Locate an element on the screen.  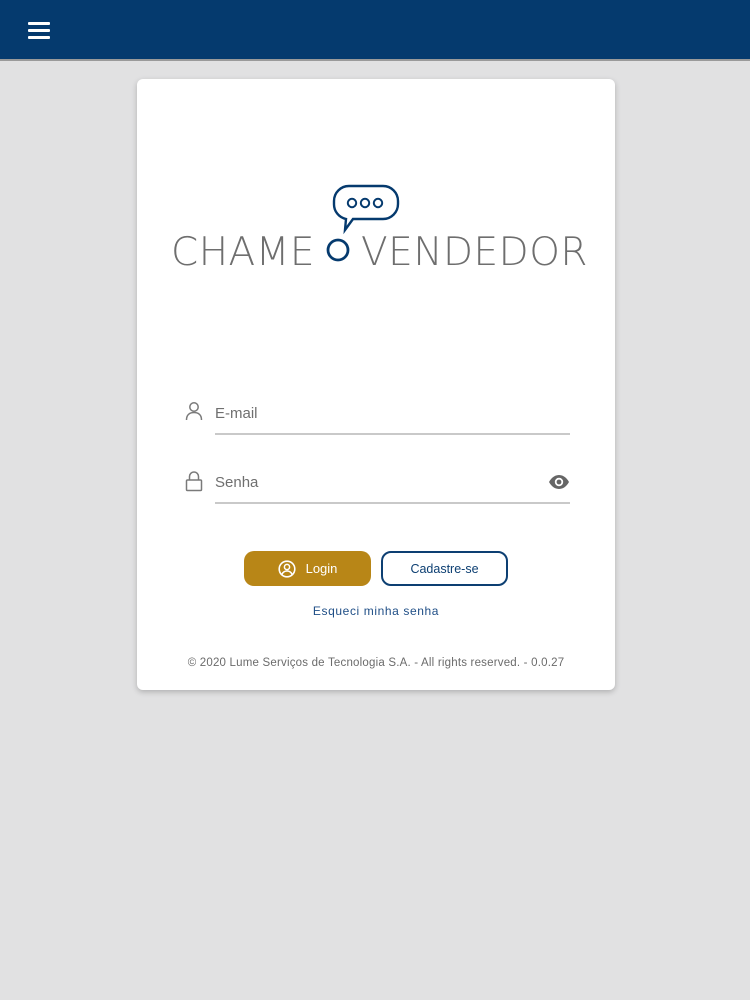
password-input is located at coordinates (375, 482).